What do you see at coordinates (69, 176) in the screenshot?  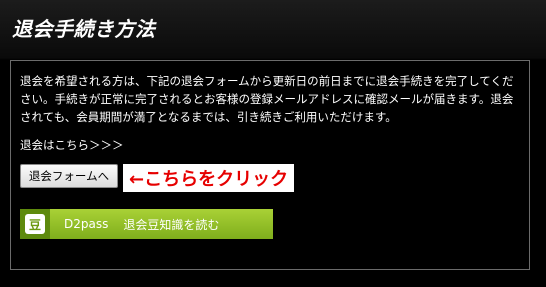 I see `cancellation-form-button: 退会フォームへ` at bounding box center [69, 176].